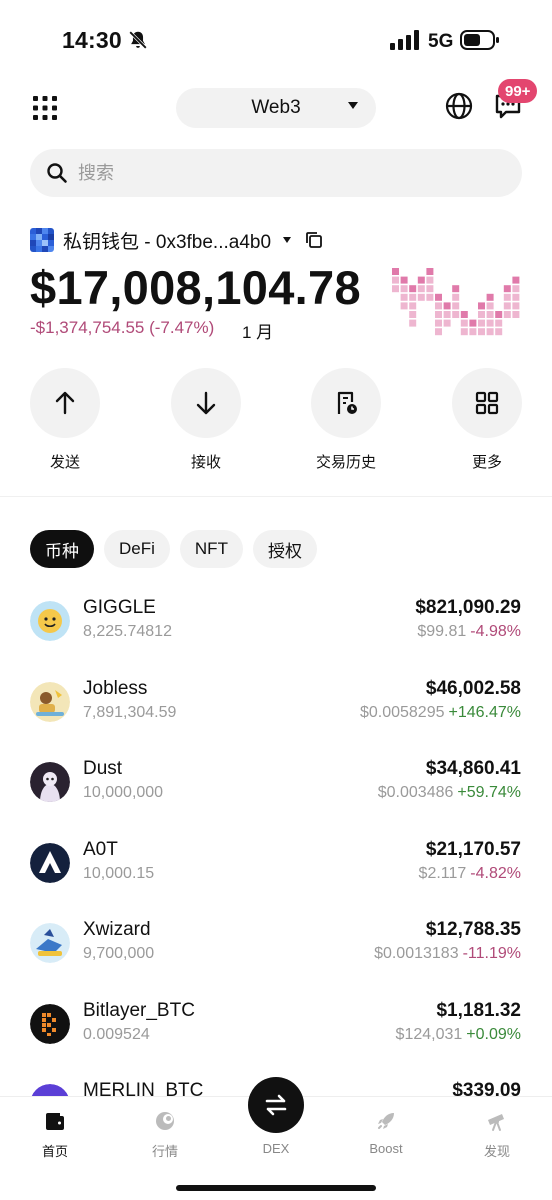 This screenshot has width=552, height=1200. Describe the element at coordinates (276, 423) in the screenshot. I see `quick-actions: 发送 接收 交易历史 更多` at that location.